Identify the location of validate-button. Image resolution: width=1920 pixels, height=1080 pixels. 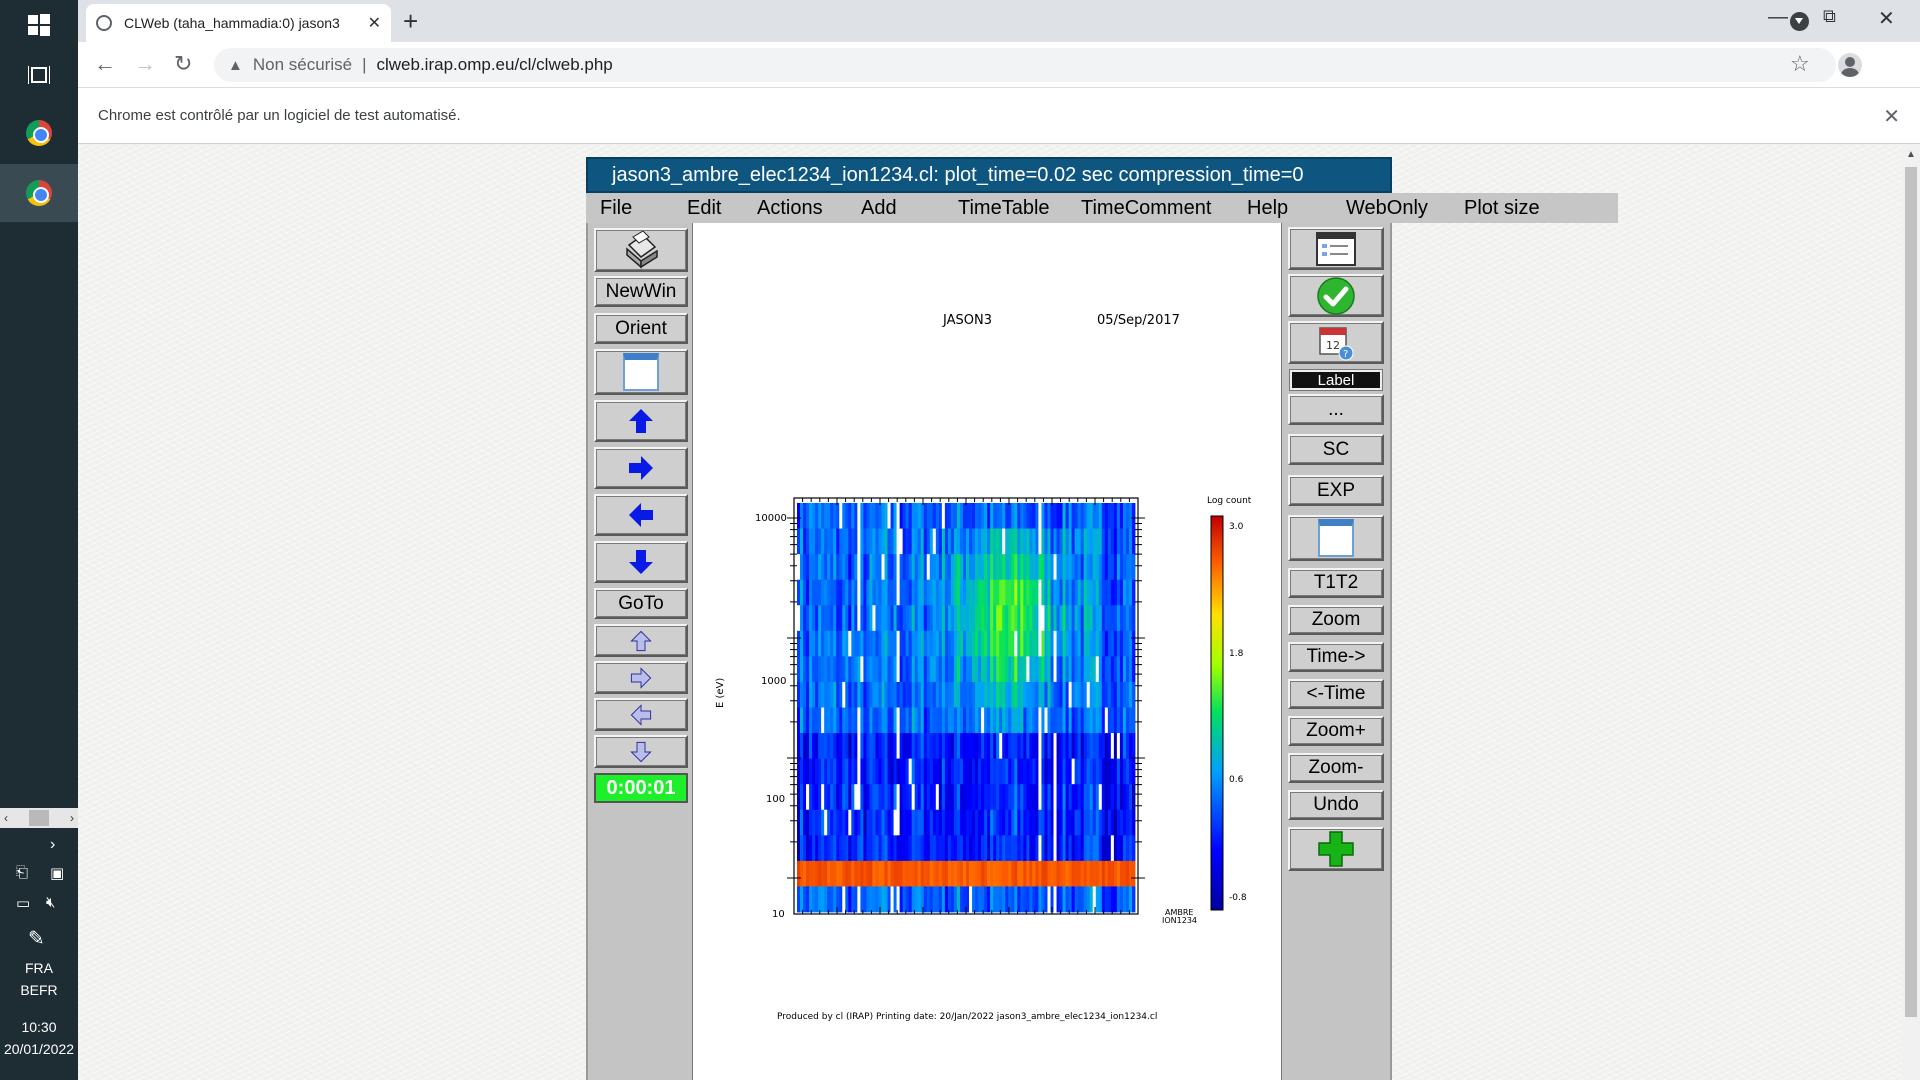
(1336, 295).